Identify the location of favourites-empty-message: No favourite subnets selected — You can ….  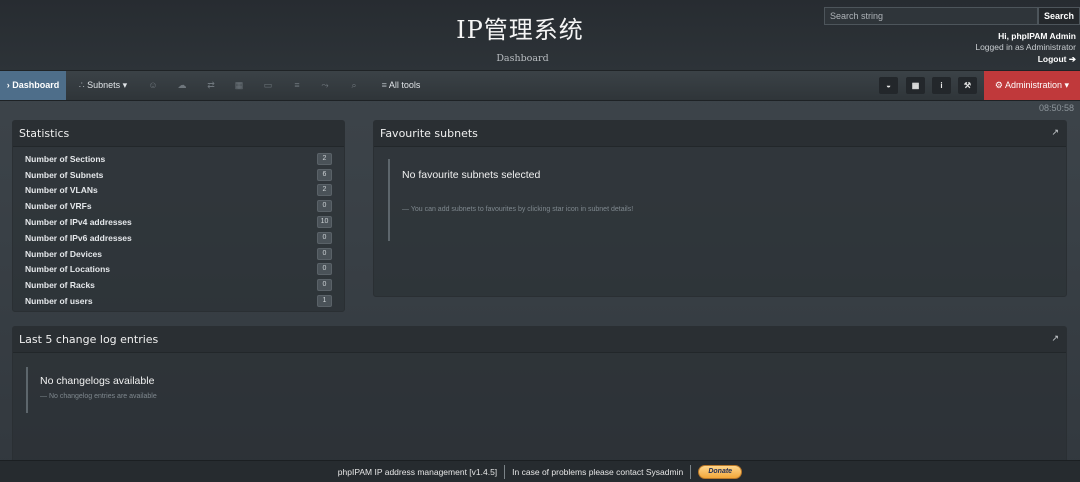
(510, 200).